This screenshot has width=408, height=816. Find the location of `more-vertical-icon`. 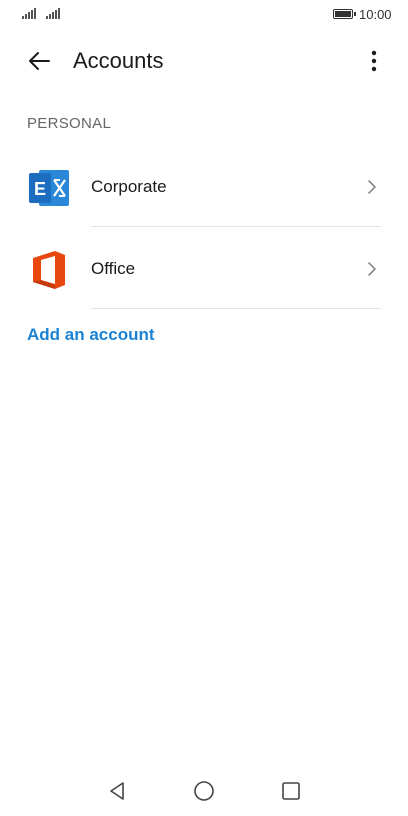

more-vertical-icon is located at coordinates (374, 61).